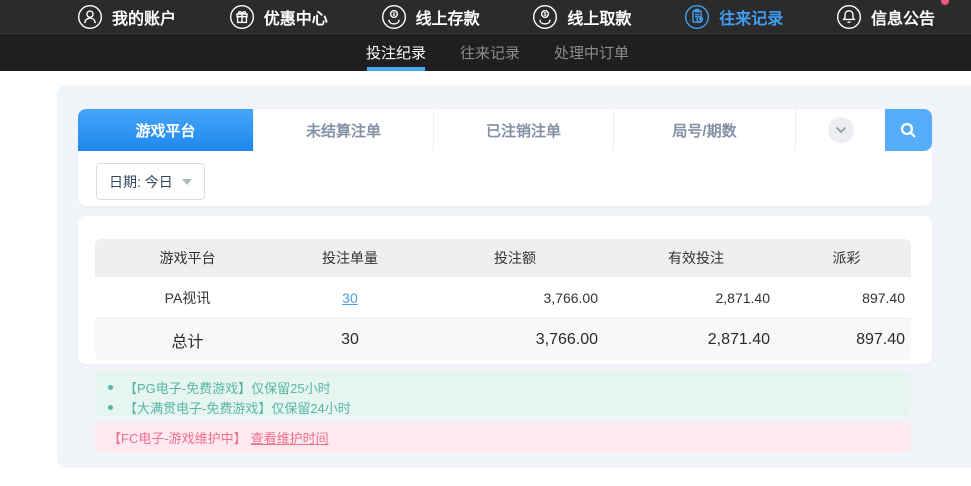 The height and width of the screenshot is (486, 971). Describe the element at coordinates (902, 19) in the screenshot. I see `nav-label: 信息公告` at that location.